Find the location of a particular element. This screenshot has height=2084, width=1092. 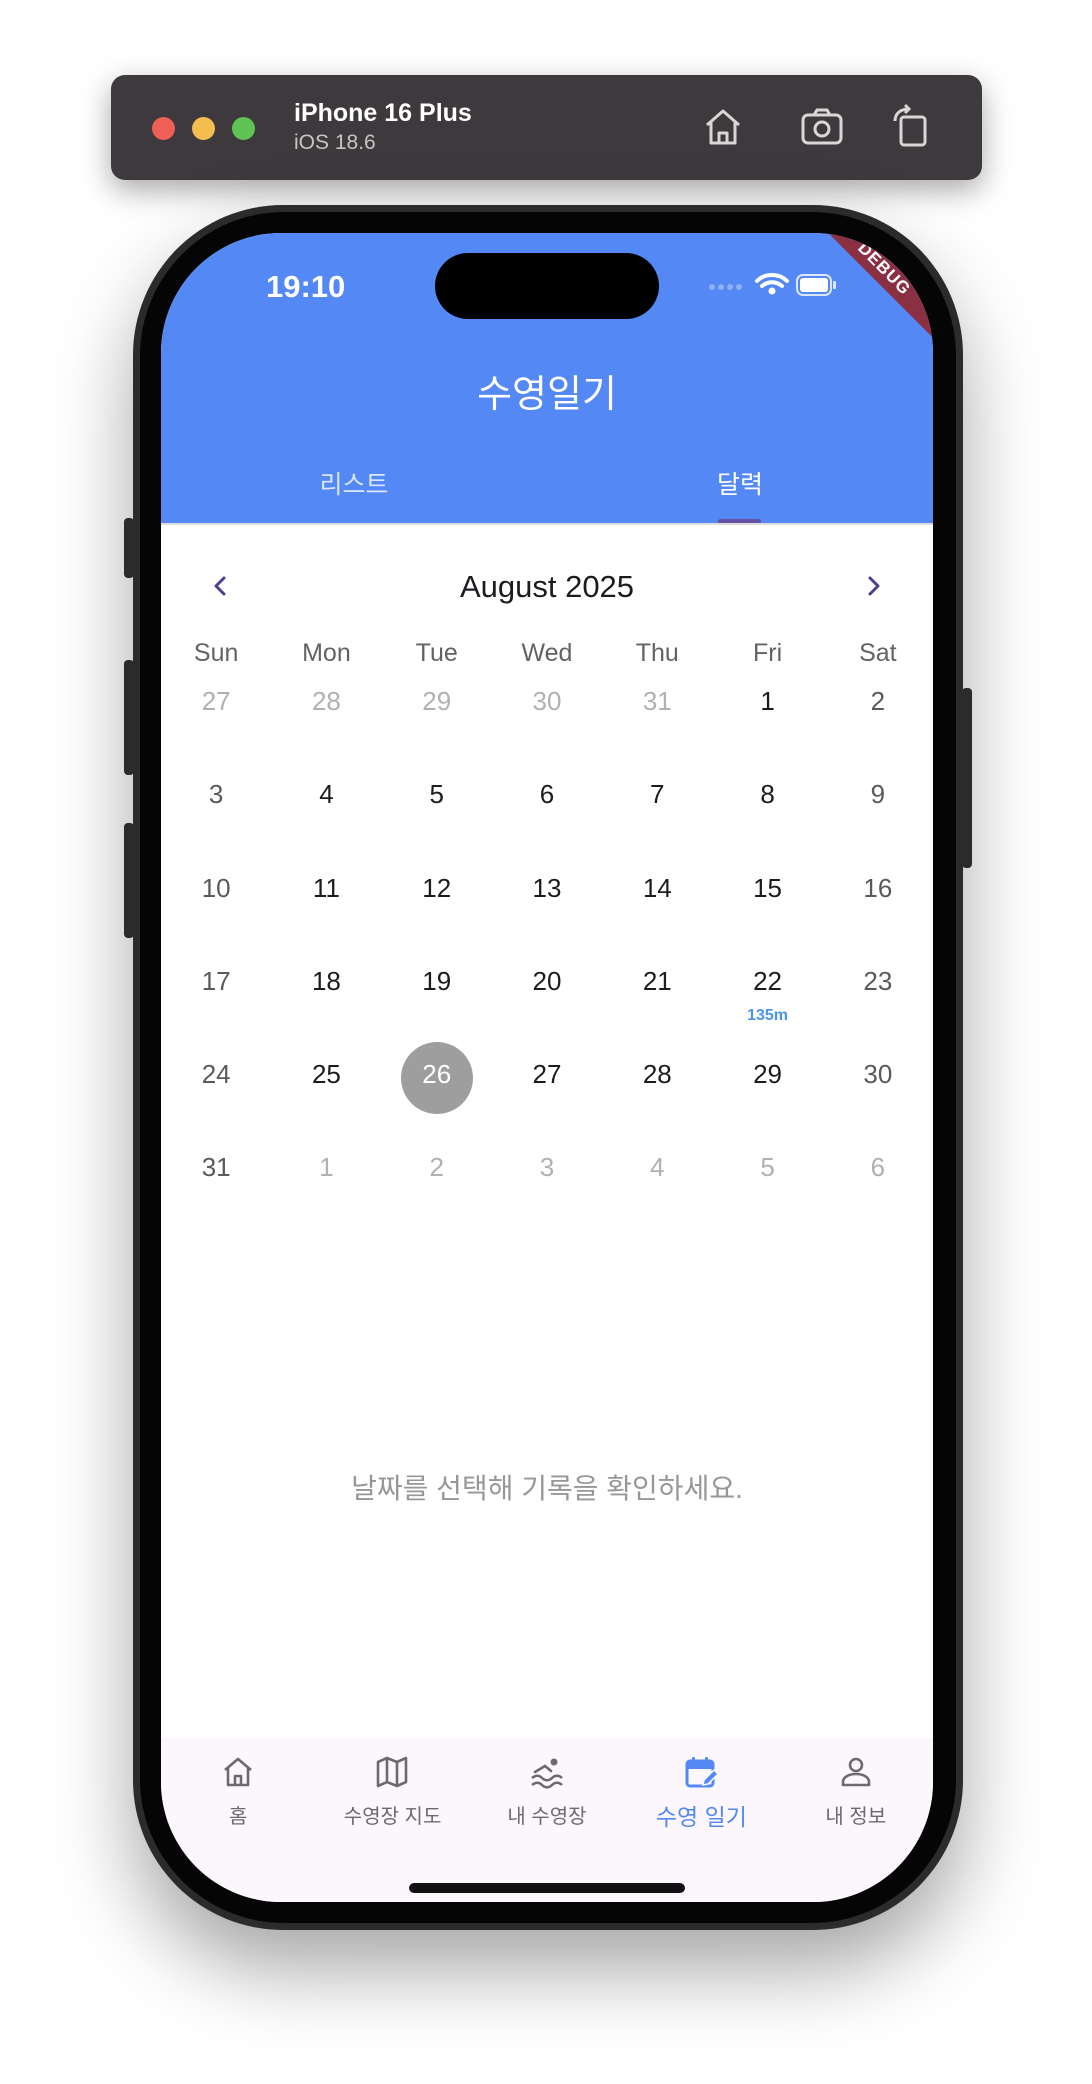

calendar-day: 15 is located at coordinates (767, 899).